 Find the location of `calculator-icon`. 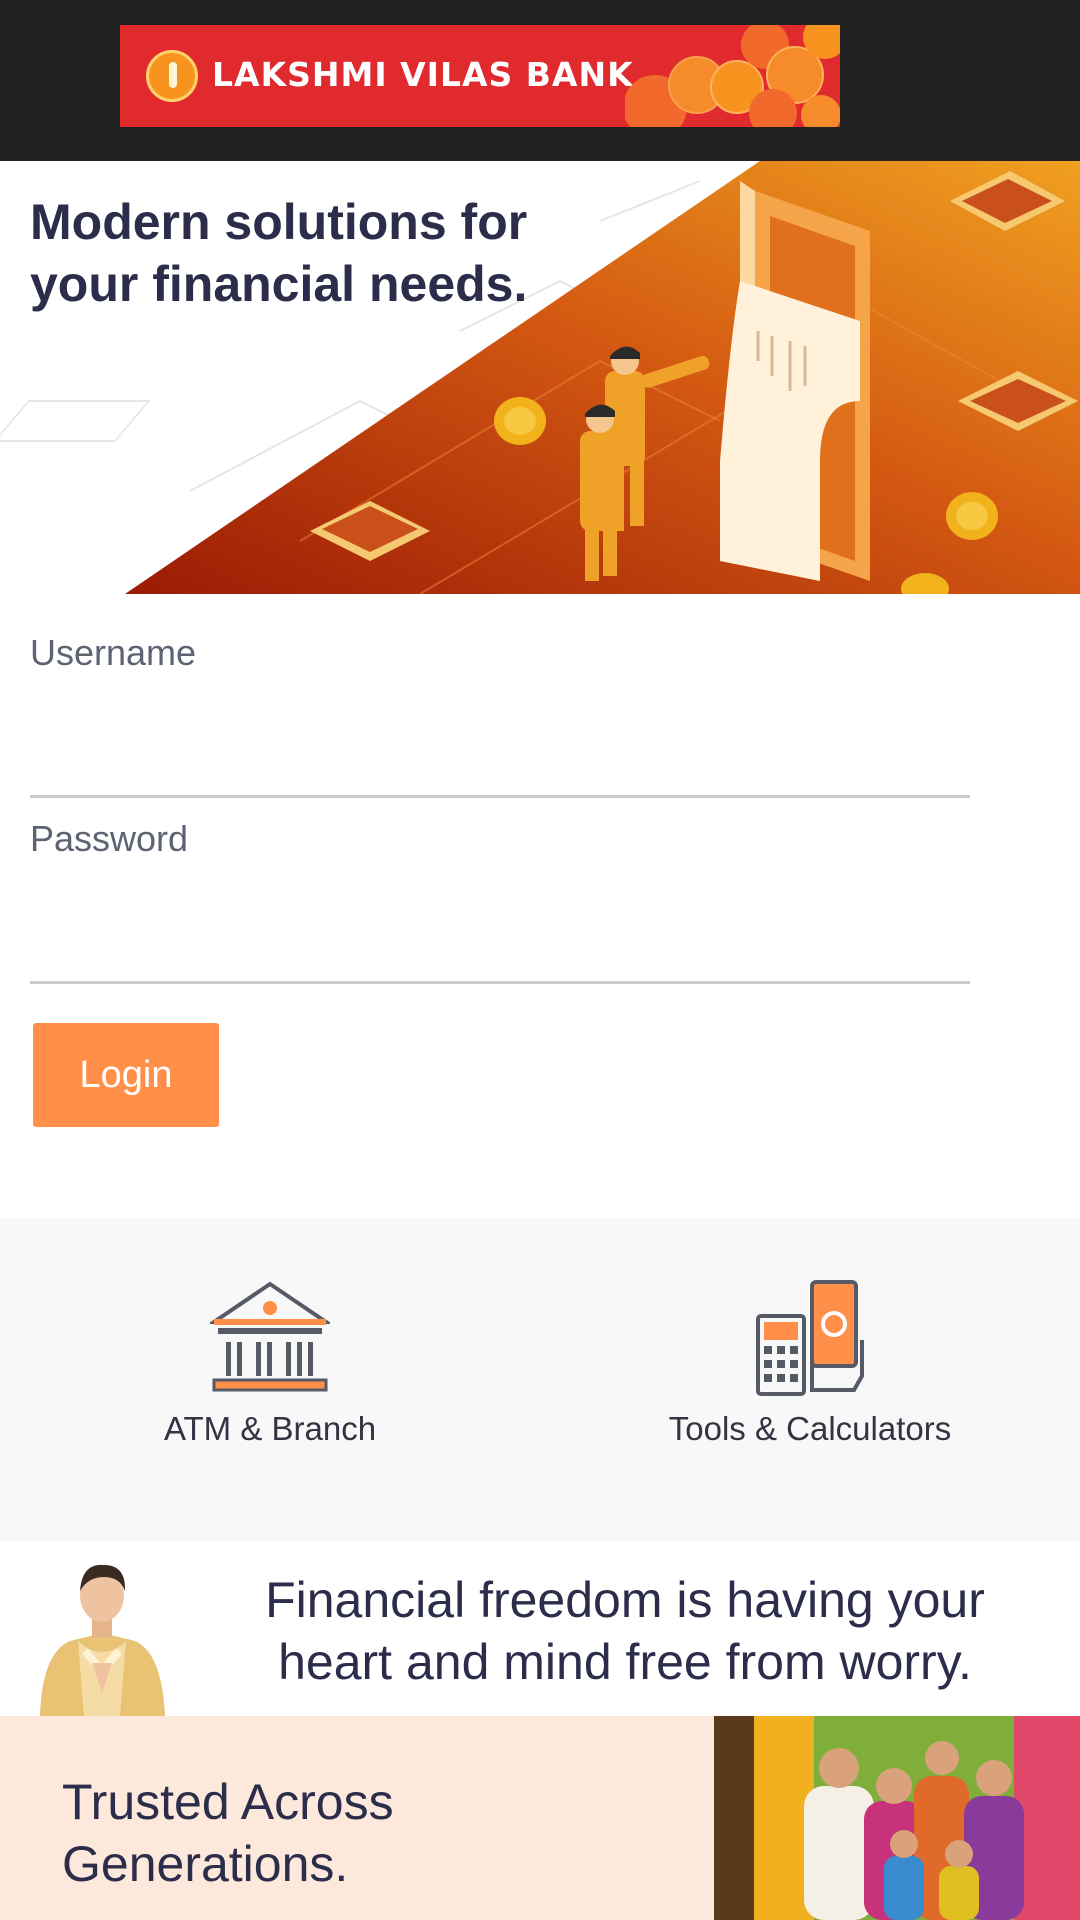

calculator-icon is located at coordinates (810, 1338).